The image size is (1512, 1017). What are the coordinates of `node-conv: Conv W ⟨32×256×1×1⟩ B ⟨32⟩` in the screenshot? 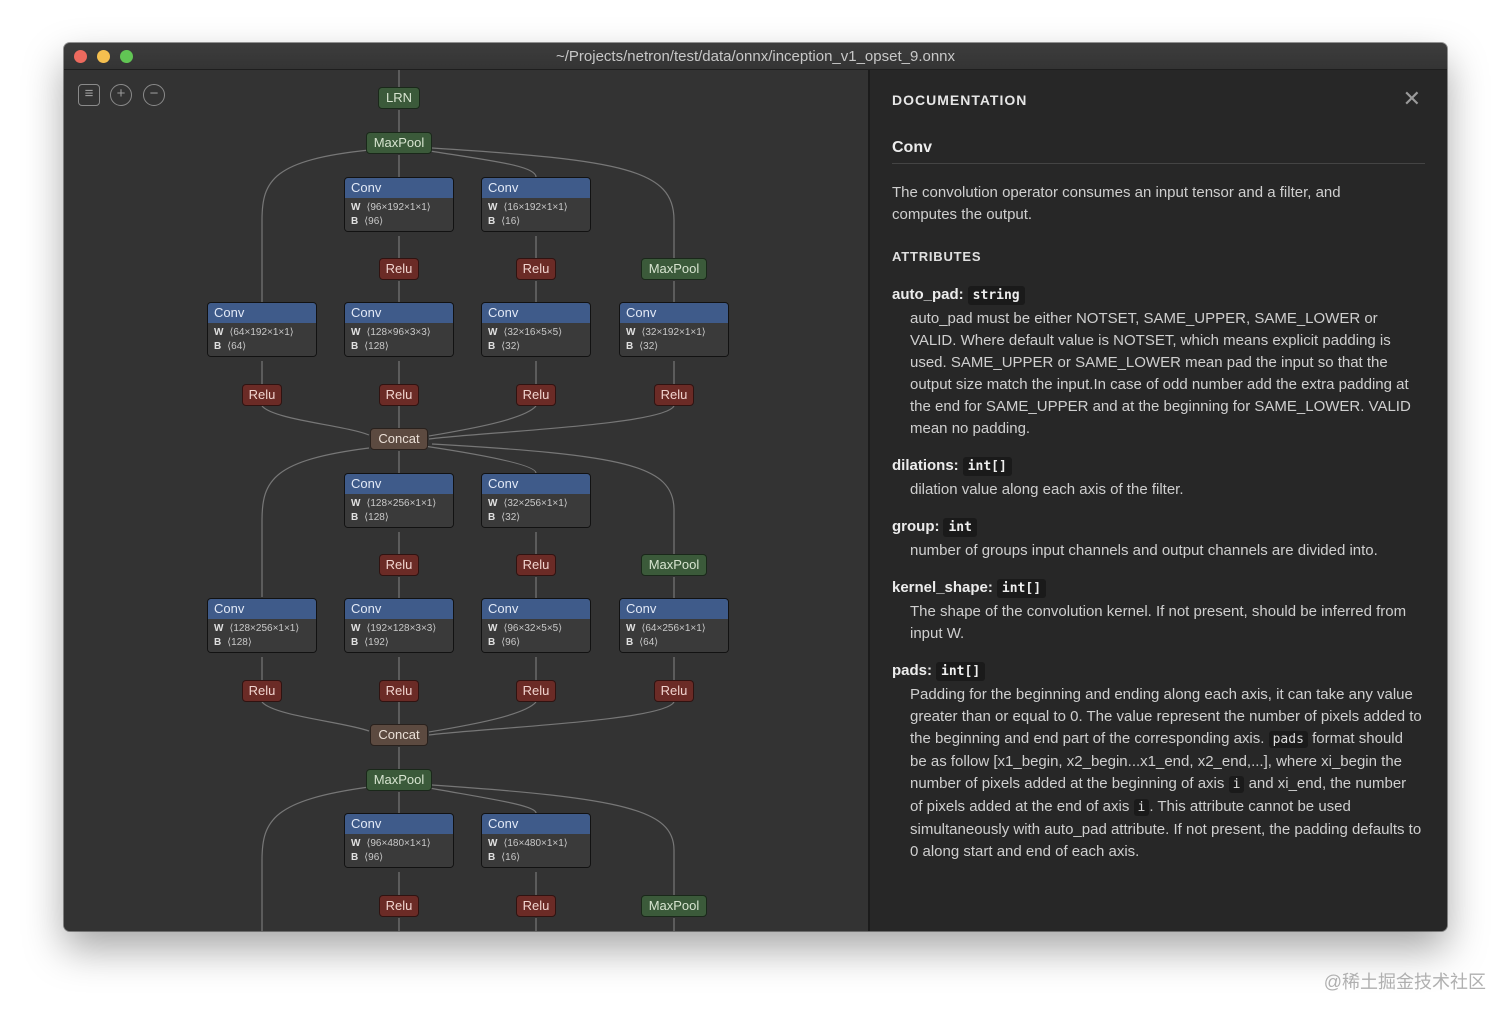 It's located at (536, 500).